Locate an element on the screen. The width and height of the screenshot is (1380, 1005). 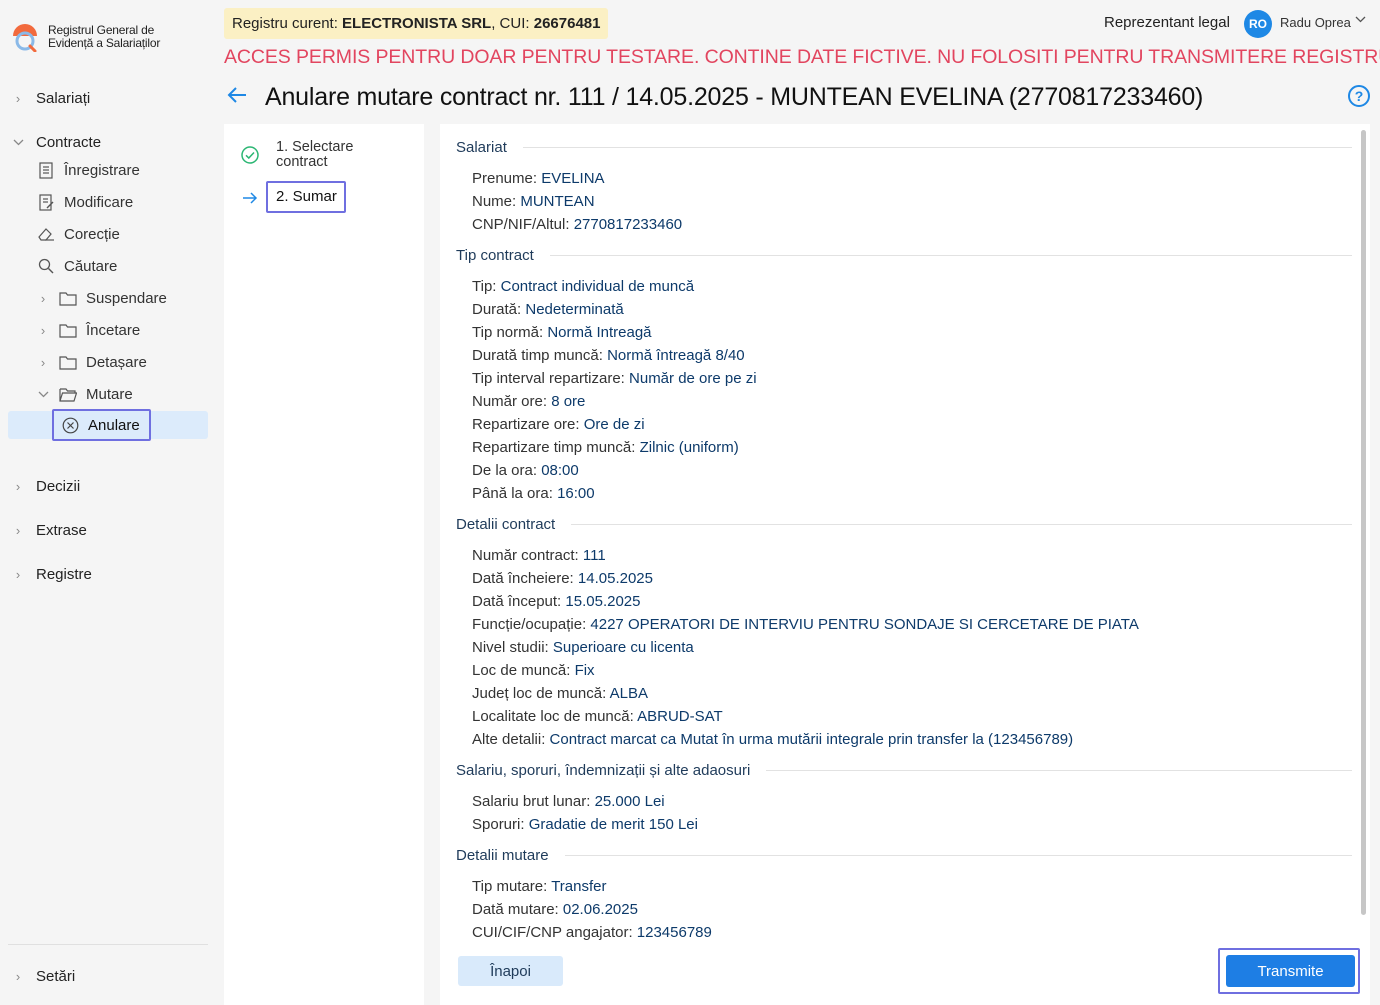
sidebar-item-modificare: Modificare is located at coordinates (85, 202).